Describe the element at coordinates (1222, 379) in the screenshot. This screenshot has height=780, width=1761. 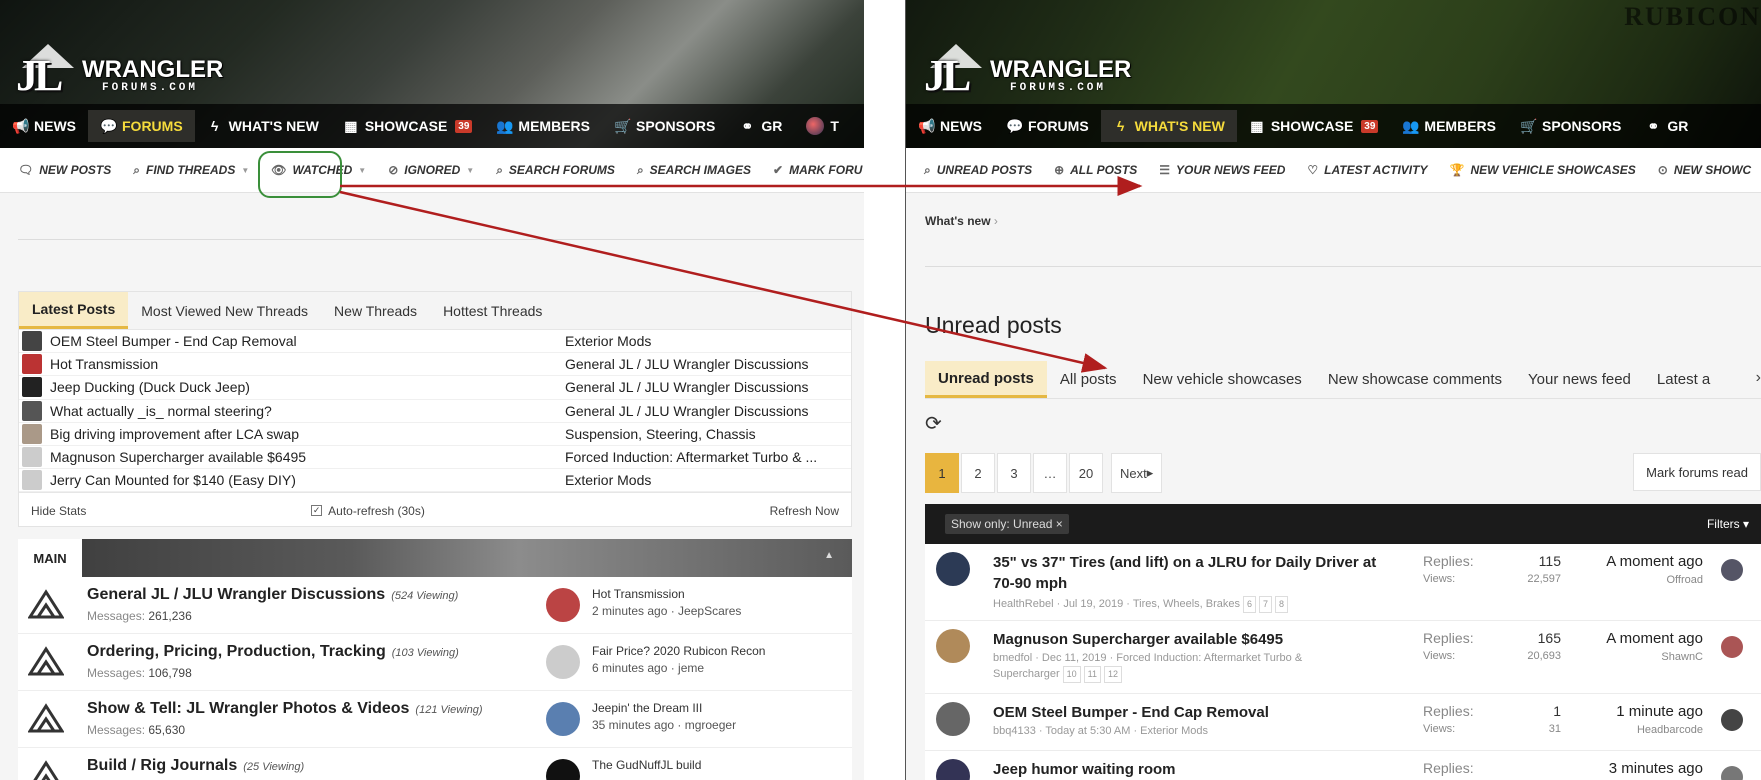
I see `tab-new-vehicle-showcases: New vehicle showcases` at that location.